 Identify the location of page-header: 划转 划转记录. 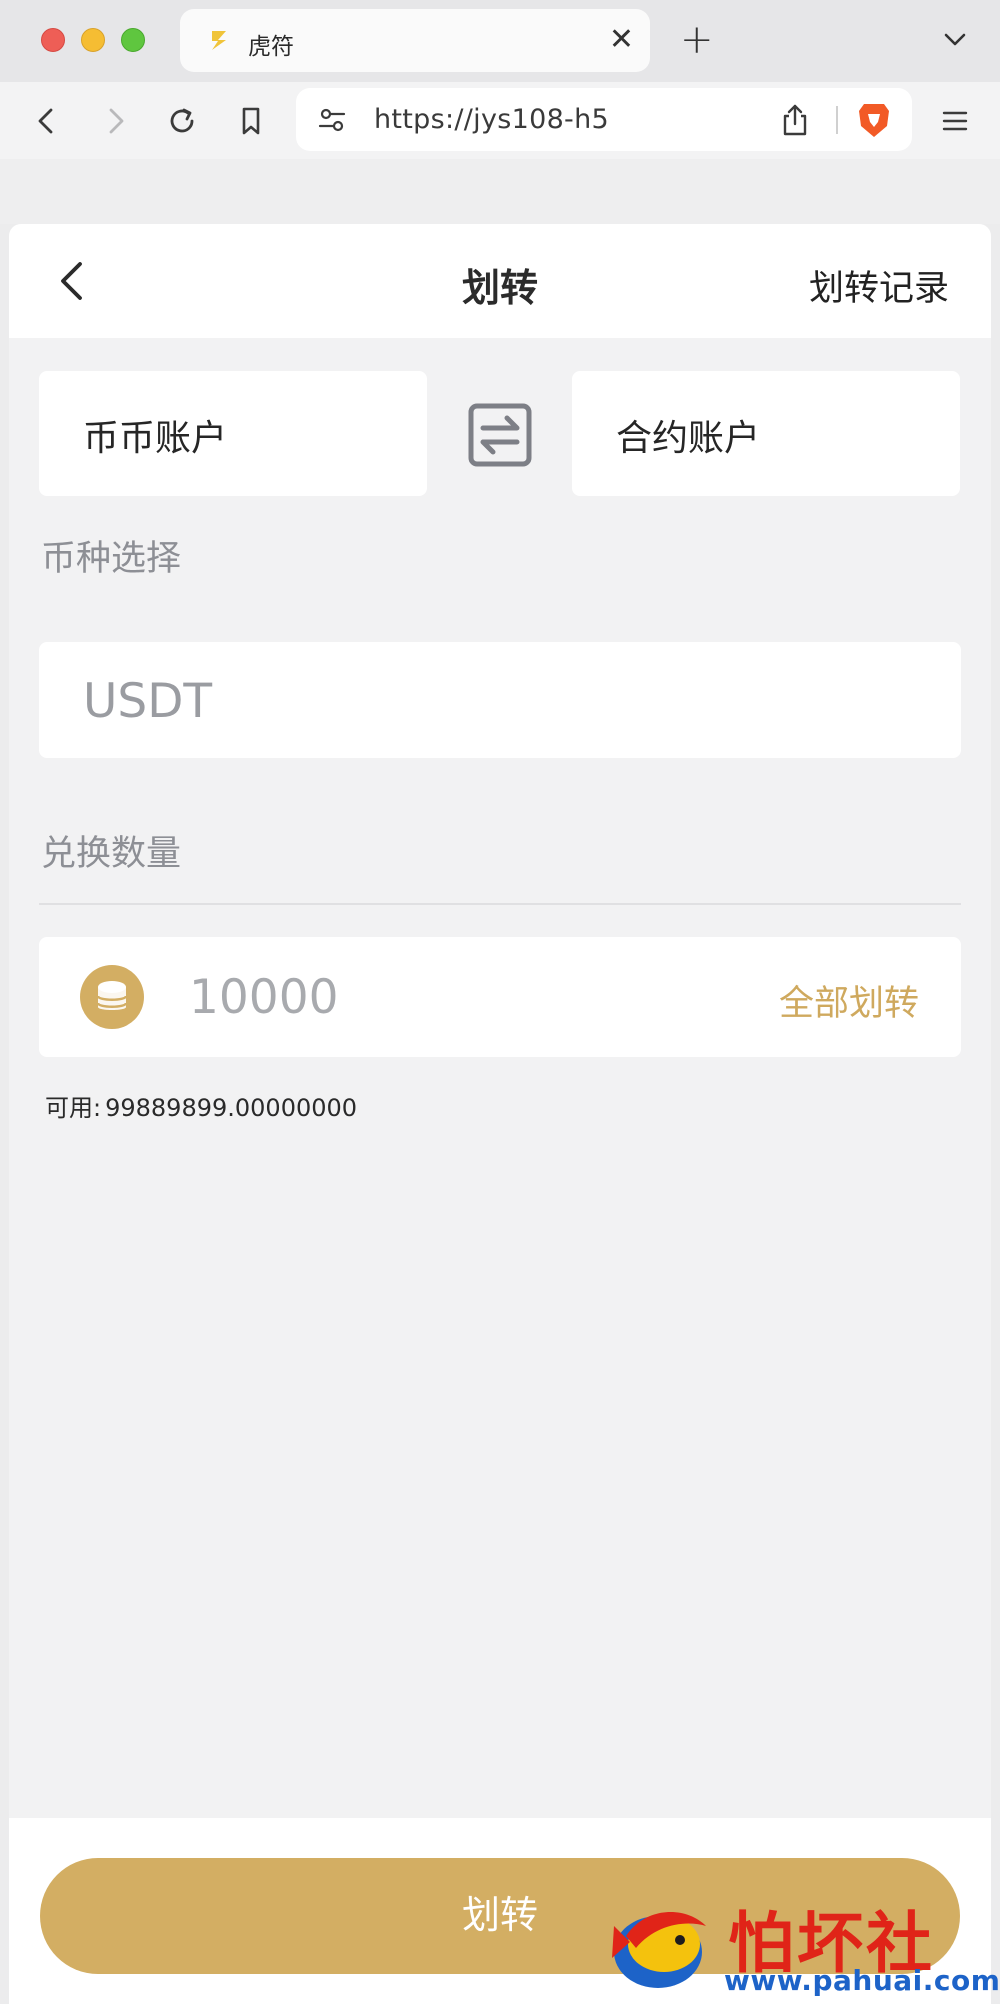
(500, 281).